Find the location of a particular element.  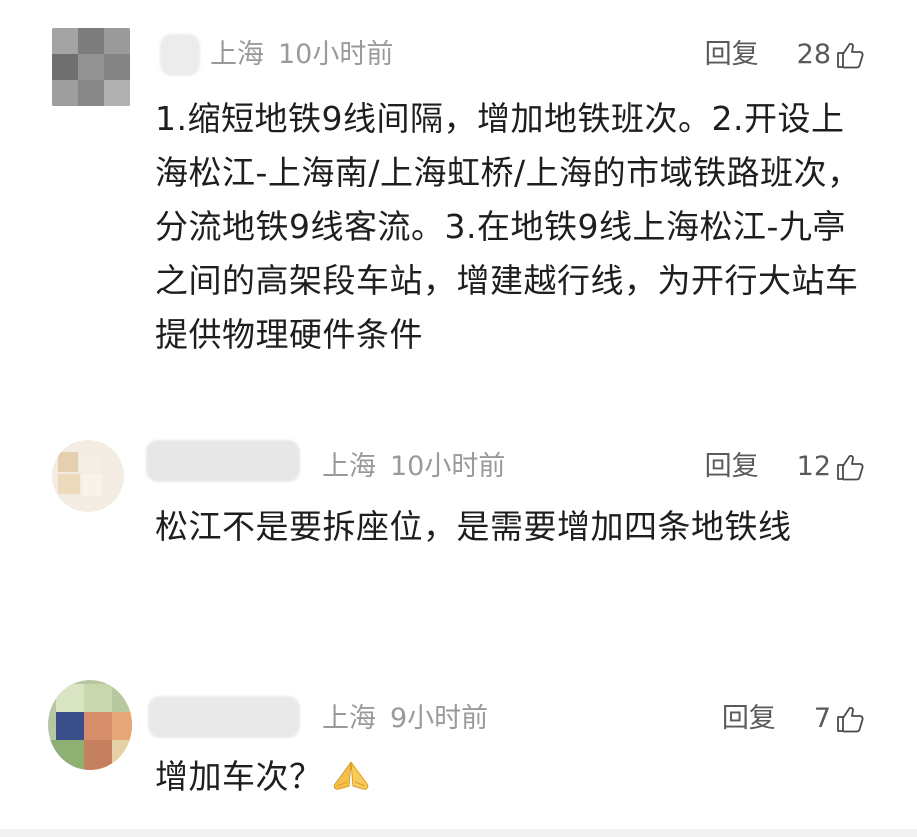

bottom-divider is located at coordinates (458, 833).